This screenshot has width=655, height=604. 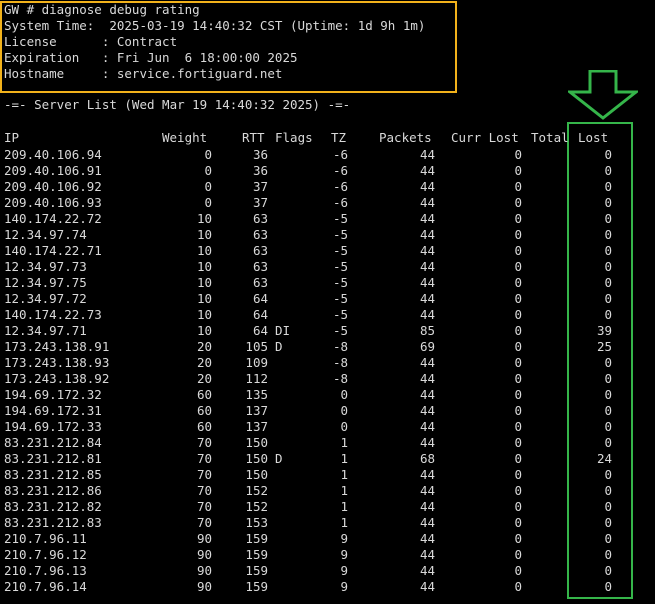 What do you see at coordinates (604, 458) in the screenshot?
I see `cell-total-lost: 24` at bounding box center [604, 458].